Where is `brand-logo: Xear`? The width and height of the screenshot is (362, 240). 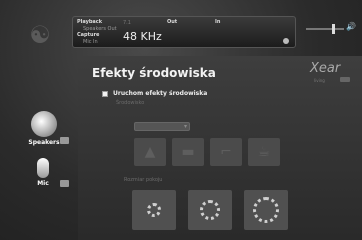 brand-logo: Xear is located at coordinates (325, 68).